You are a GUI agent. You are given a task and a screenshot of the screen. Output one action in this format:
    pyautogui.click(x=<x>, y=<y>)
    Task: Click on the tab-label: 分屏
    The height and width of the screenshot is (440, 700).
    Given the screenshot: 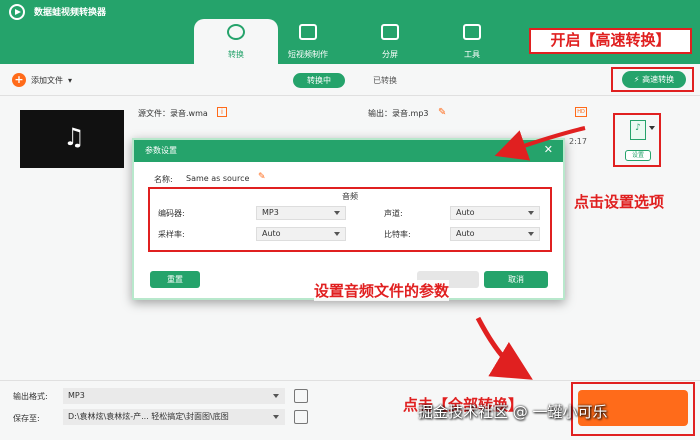 What is the action you would take?
    pyautogui.click(x=390, y=54)
    